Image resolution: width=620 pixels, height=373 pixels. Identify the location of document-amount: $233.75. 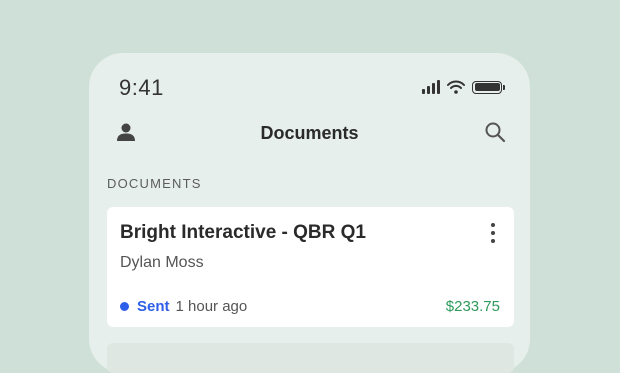
(472, 306).